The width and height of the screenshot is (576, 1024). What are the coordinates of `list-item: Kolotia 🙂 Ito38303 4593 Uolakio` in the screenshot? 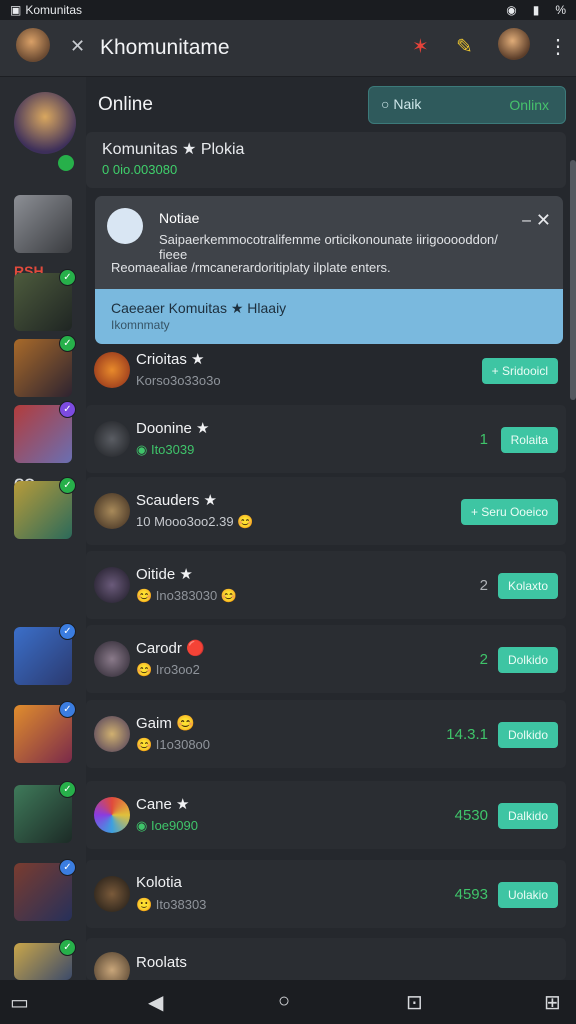 It's located at (326, 894).